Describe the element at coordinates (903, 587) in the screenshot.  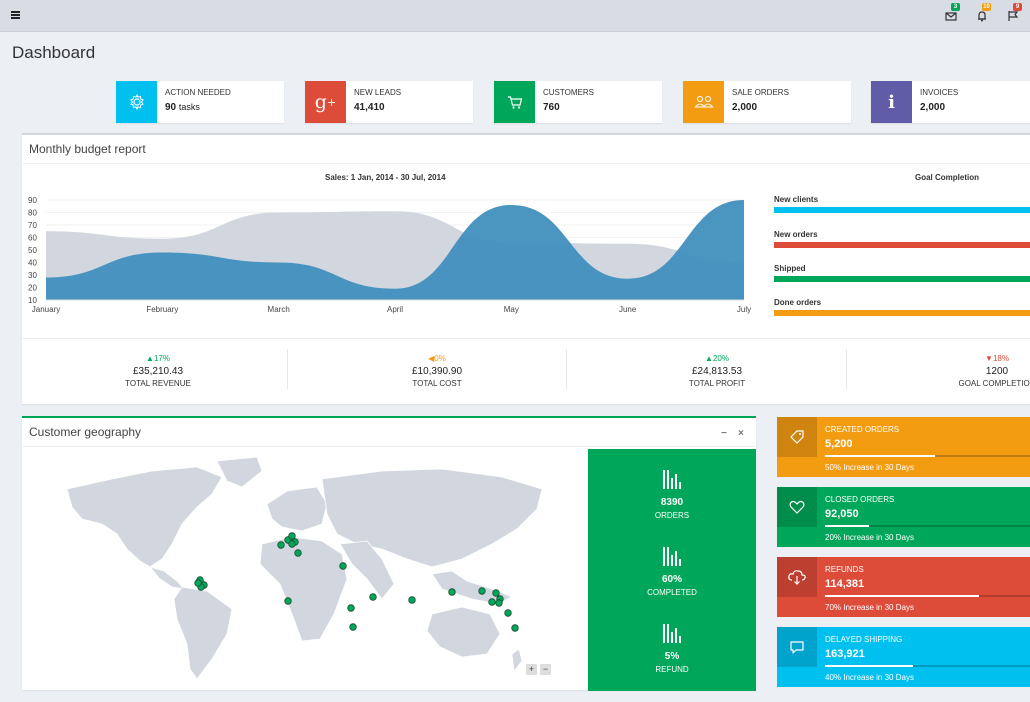
I see `stat-box-refunds: REFUNDS 114,381 70% Increase in 30 Days` at that location.